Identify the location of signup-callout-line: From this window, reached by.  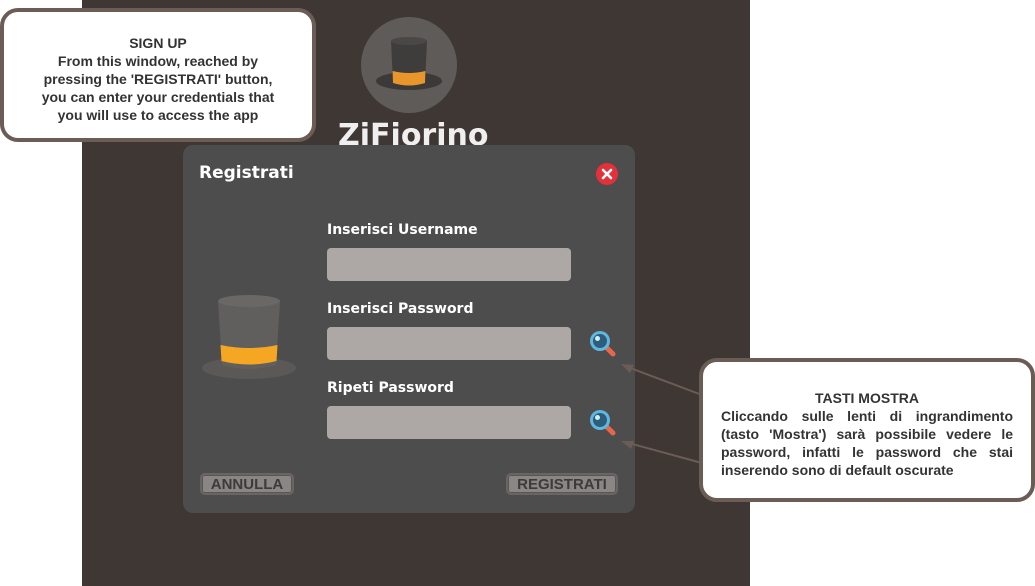
(158, 61).